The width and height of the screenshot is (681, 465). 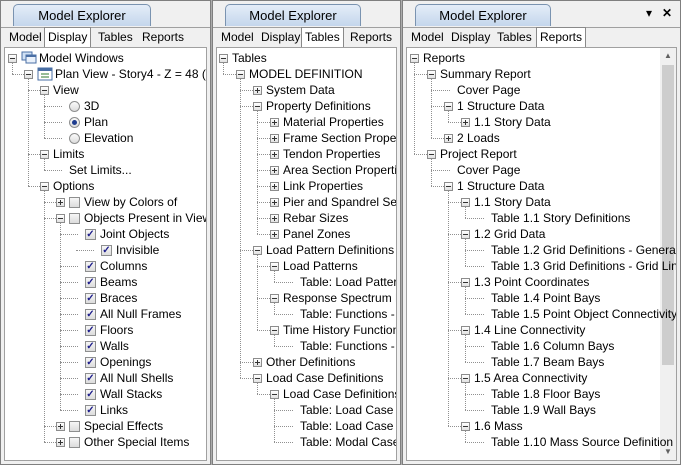 I want to click on tree-item-special-effects: Special Effects, so click(x=123, y=426).